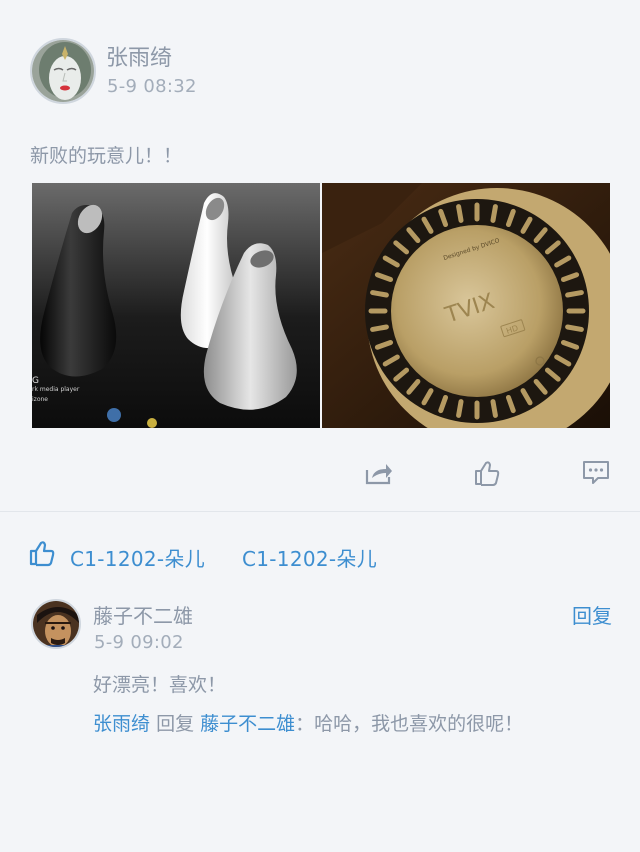 The width and height of the screenshot is (640, 852). What do you see at coordinates (152, 86) in the screenshot?
I see `post-time: 5-9 08:32` at bounding box center [152, 86].